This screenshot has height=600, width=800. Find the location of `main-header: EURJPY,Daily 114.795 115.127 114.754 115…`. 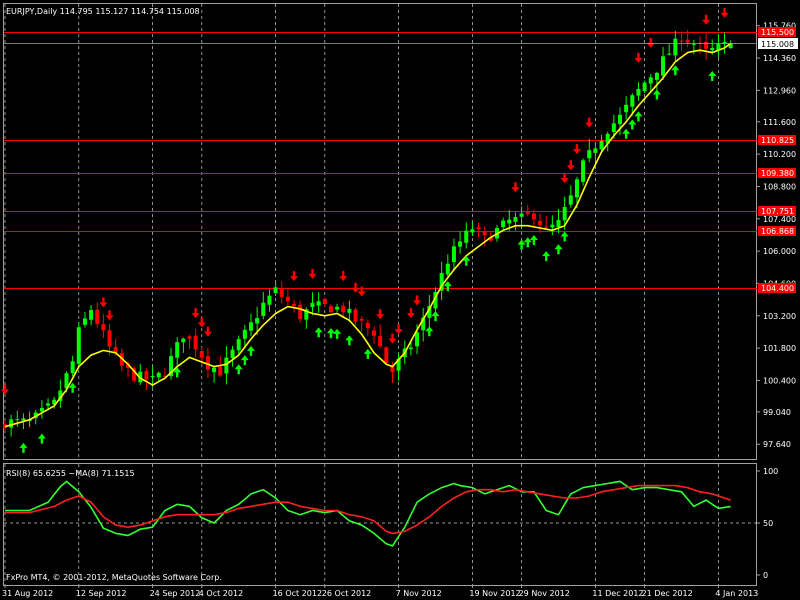

main-header: EURJPY,Daily 114.795 115.127 114.754 115… is located at coordinates (103, 11).